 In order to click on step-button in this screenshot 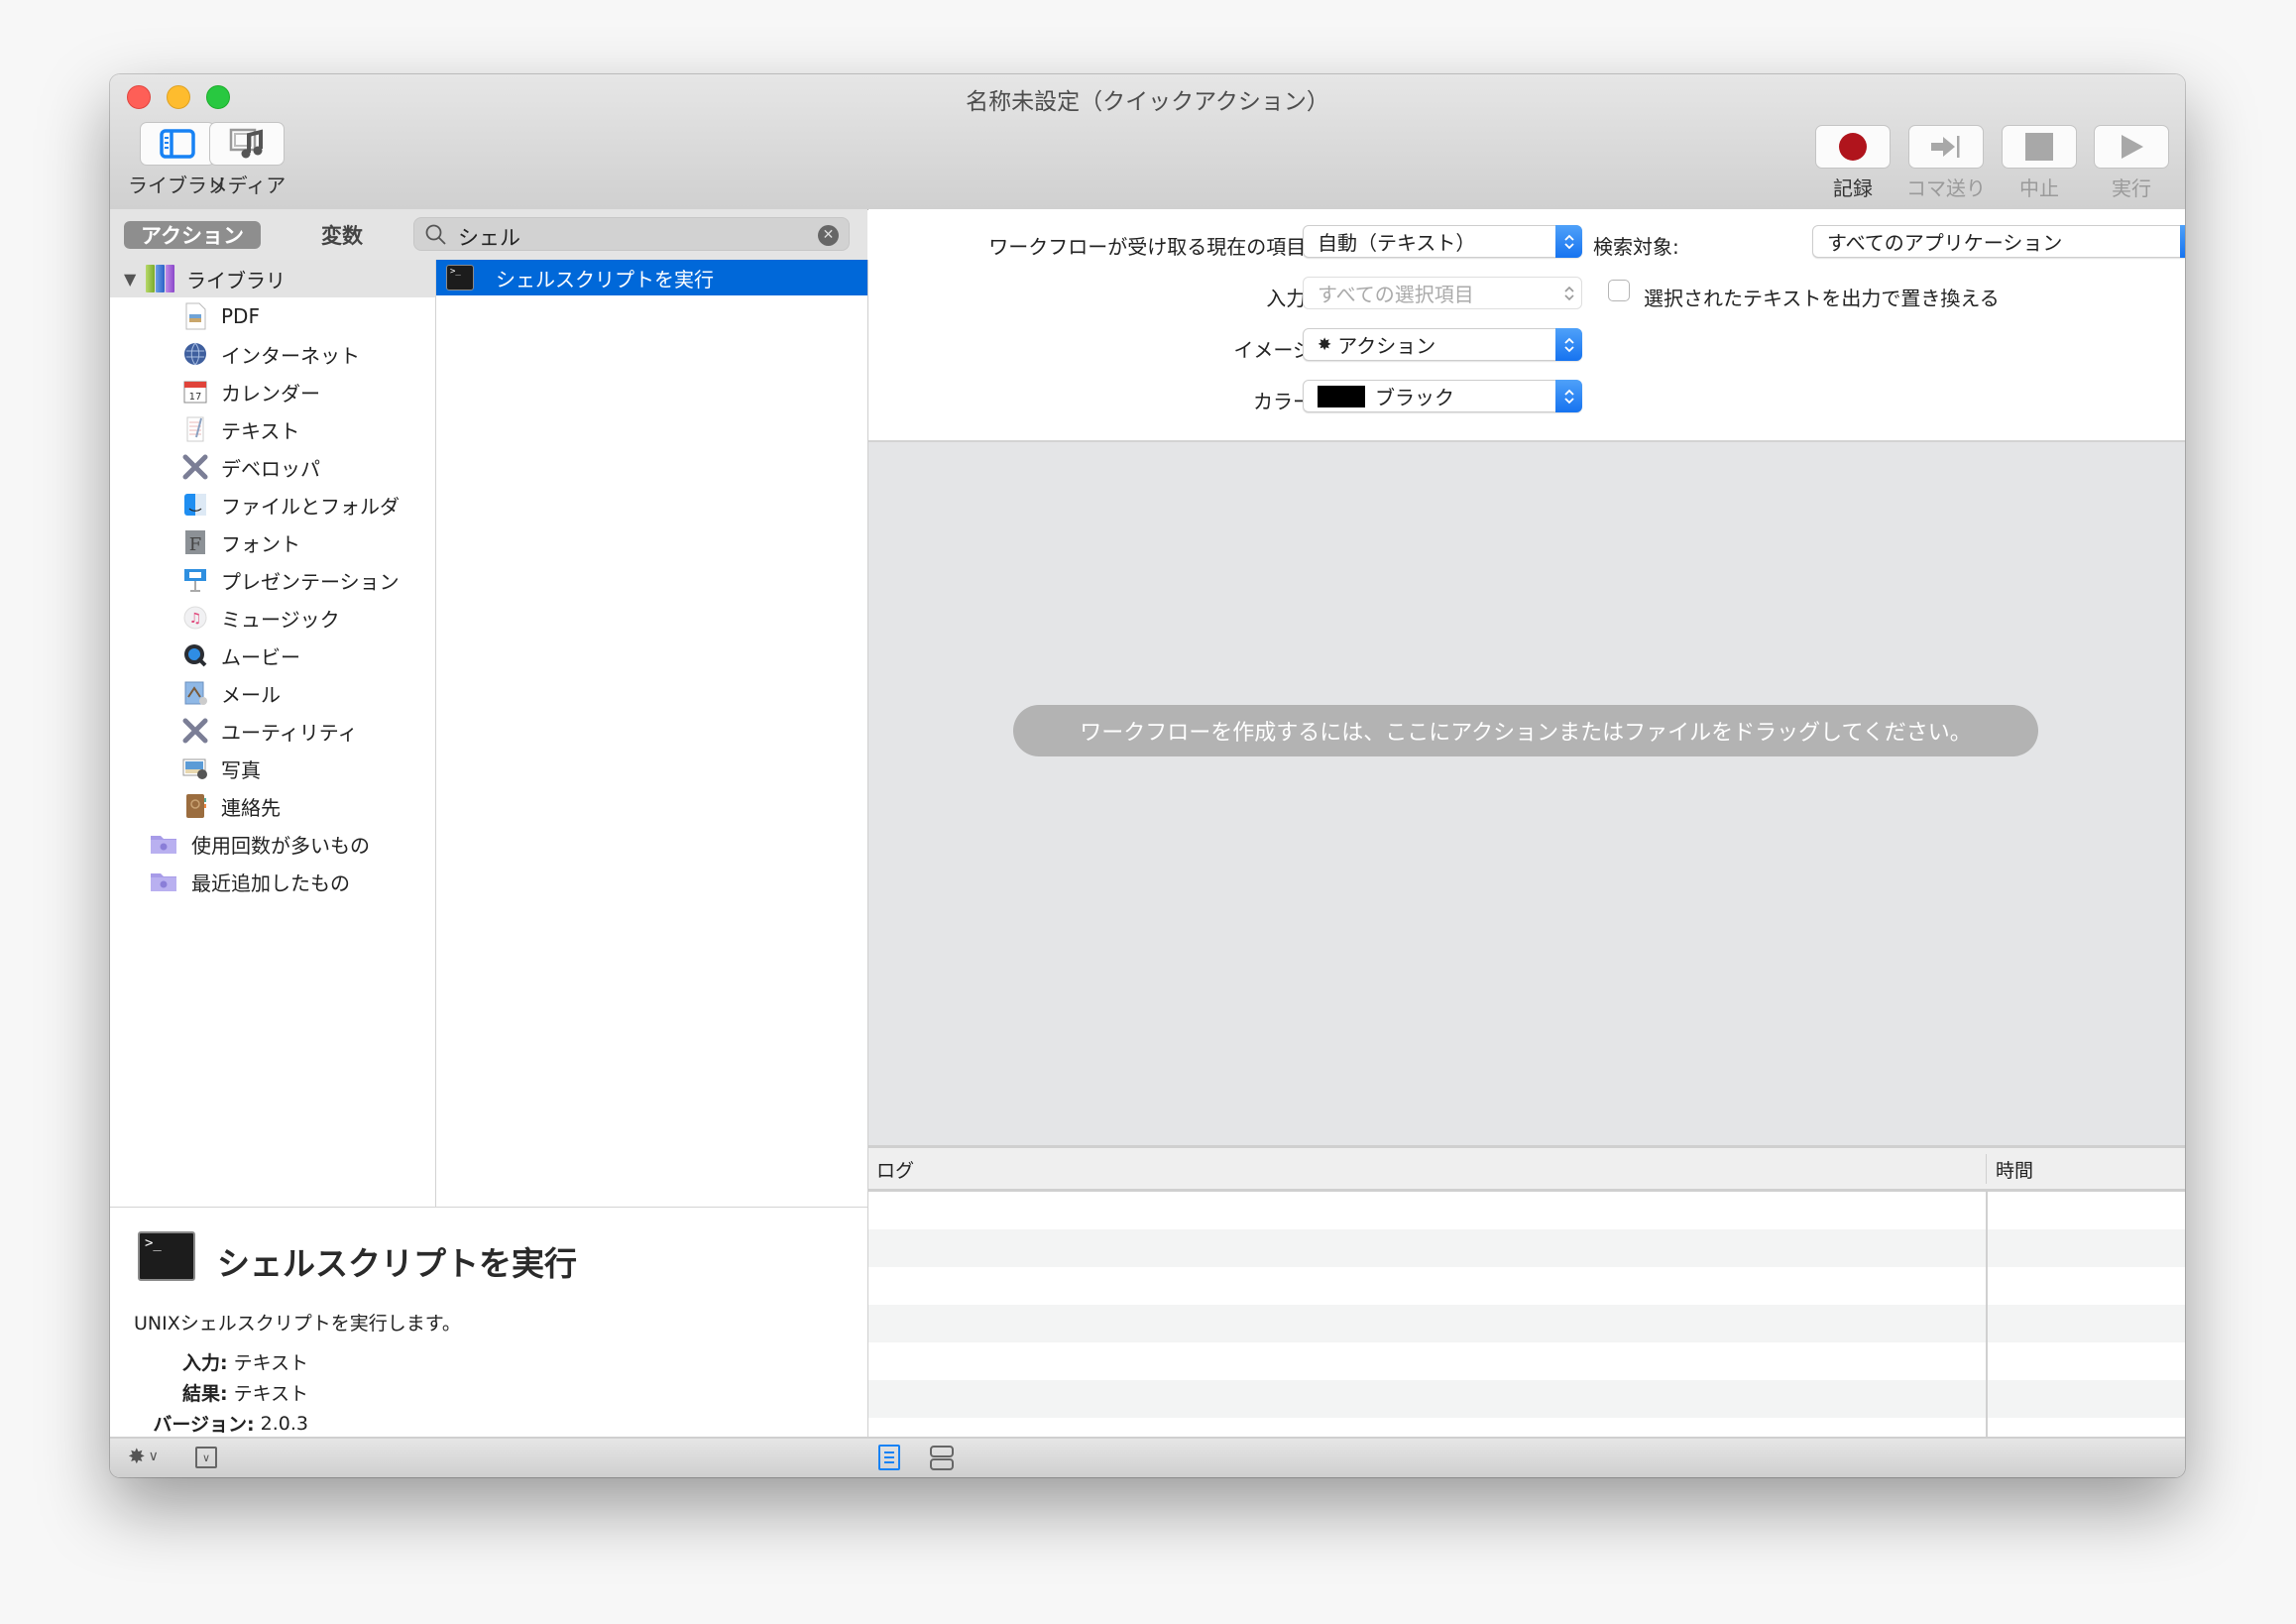, I will do `click(1946, 147)`.